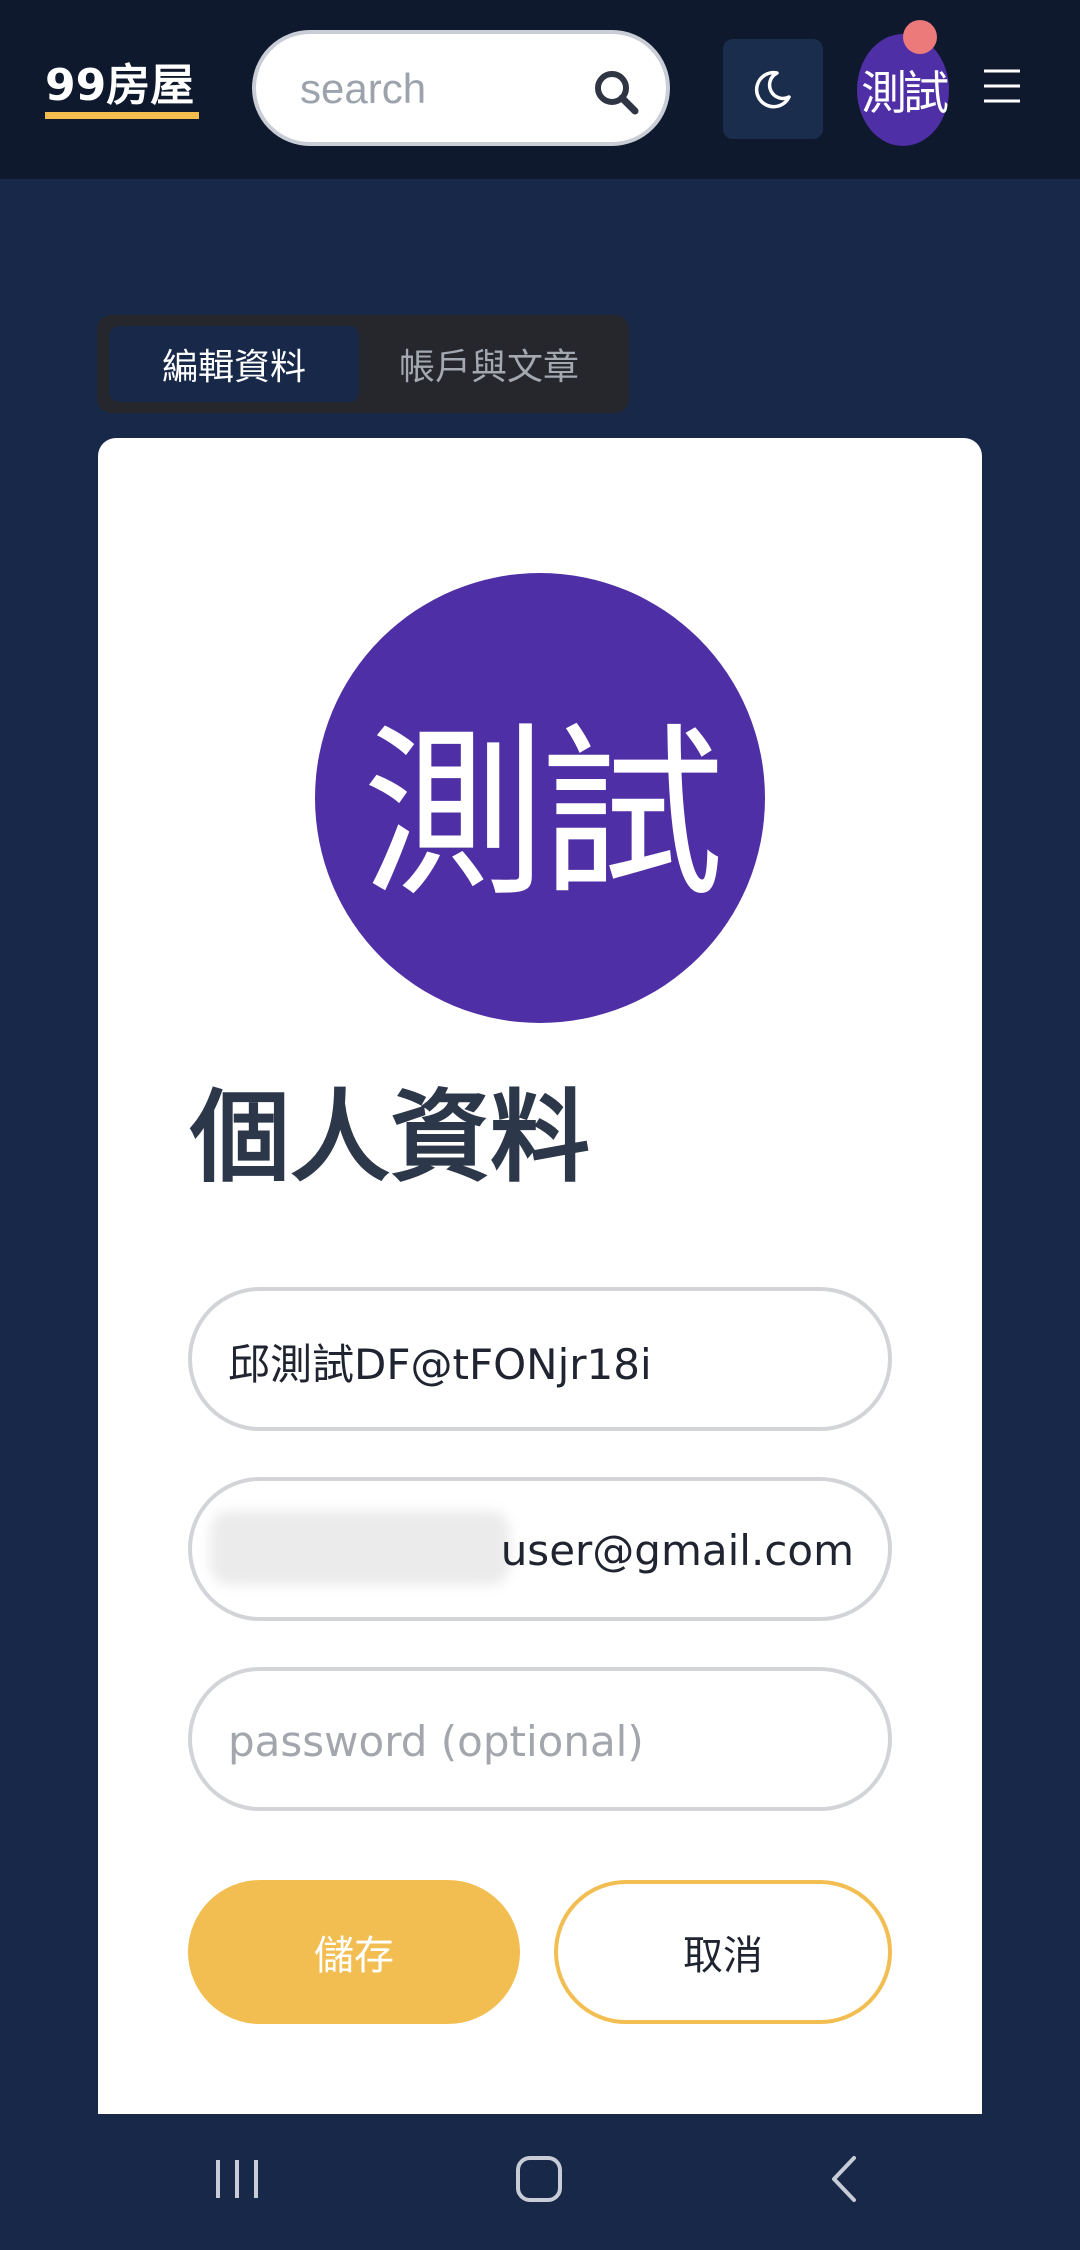 The height and width of the screenshot is (2250, 1080). I want to click on recent-apps-icon, so click(237, 2179).